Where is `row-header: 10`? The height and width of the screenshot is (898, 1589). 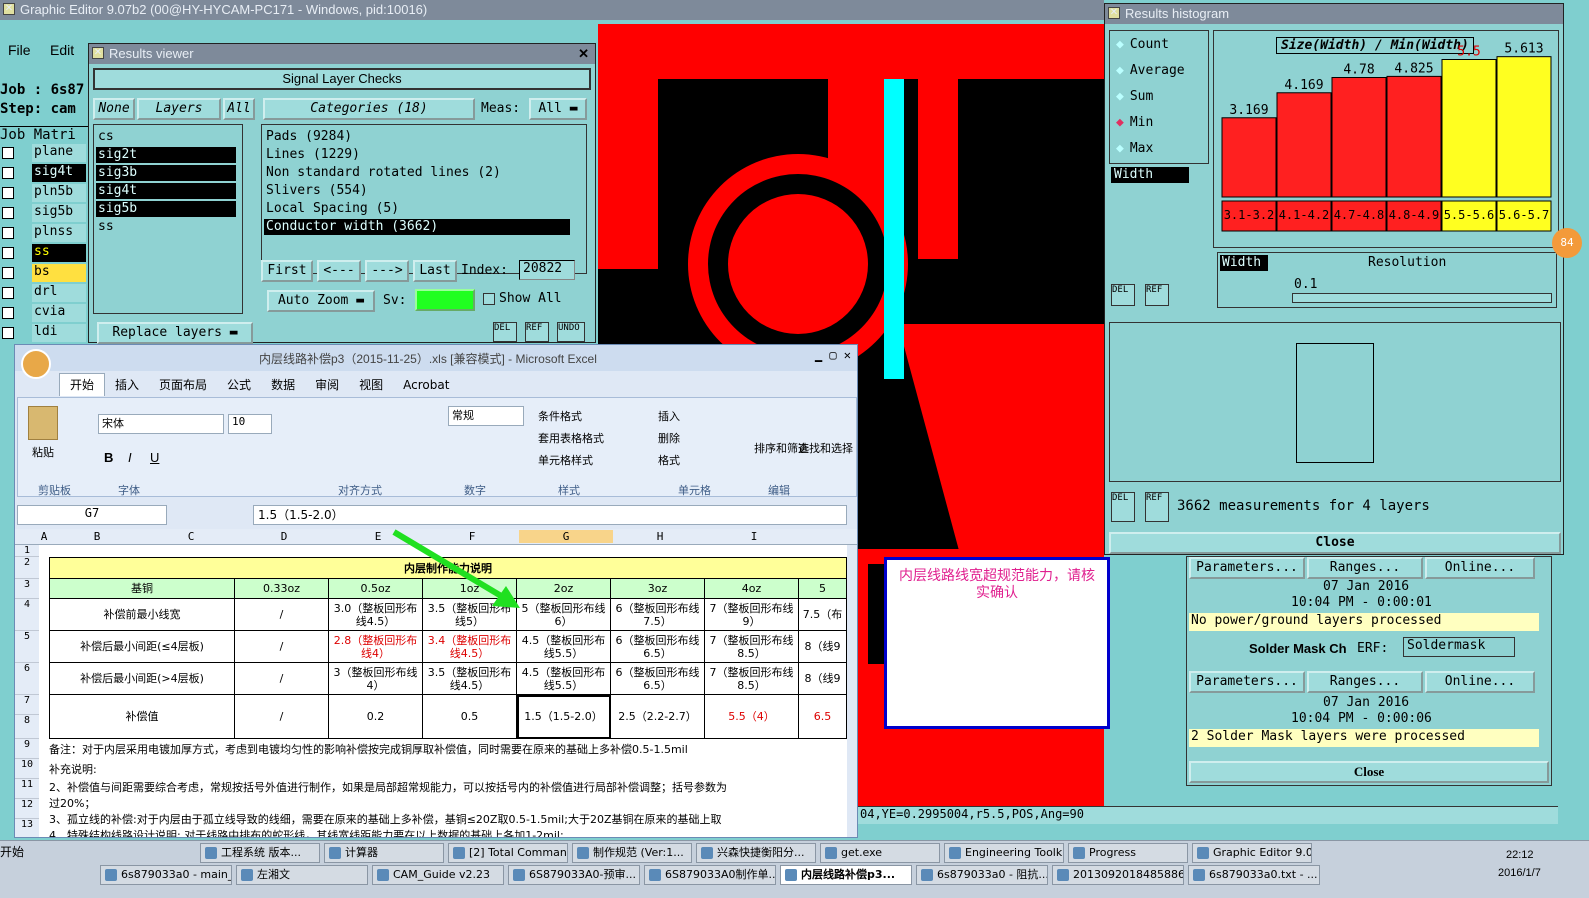 row-header: 10 is located at coordinates (27, 769).